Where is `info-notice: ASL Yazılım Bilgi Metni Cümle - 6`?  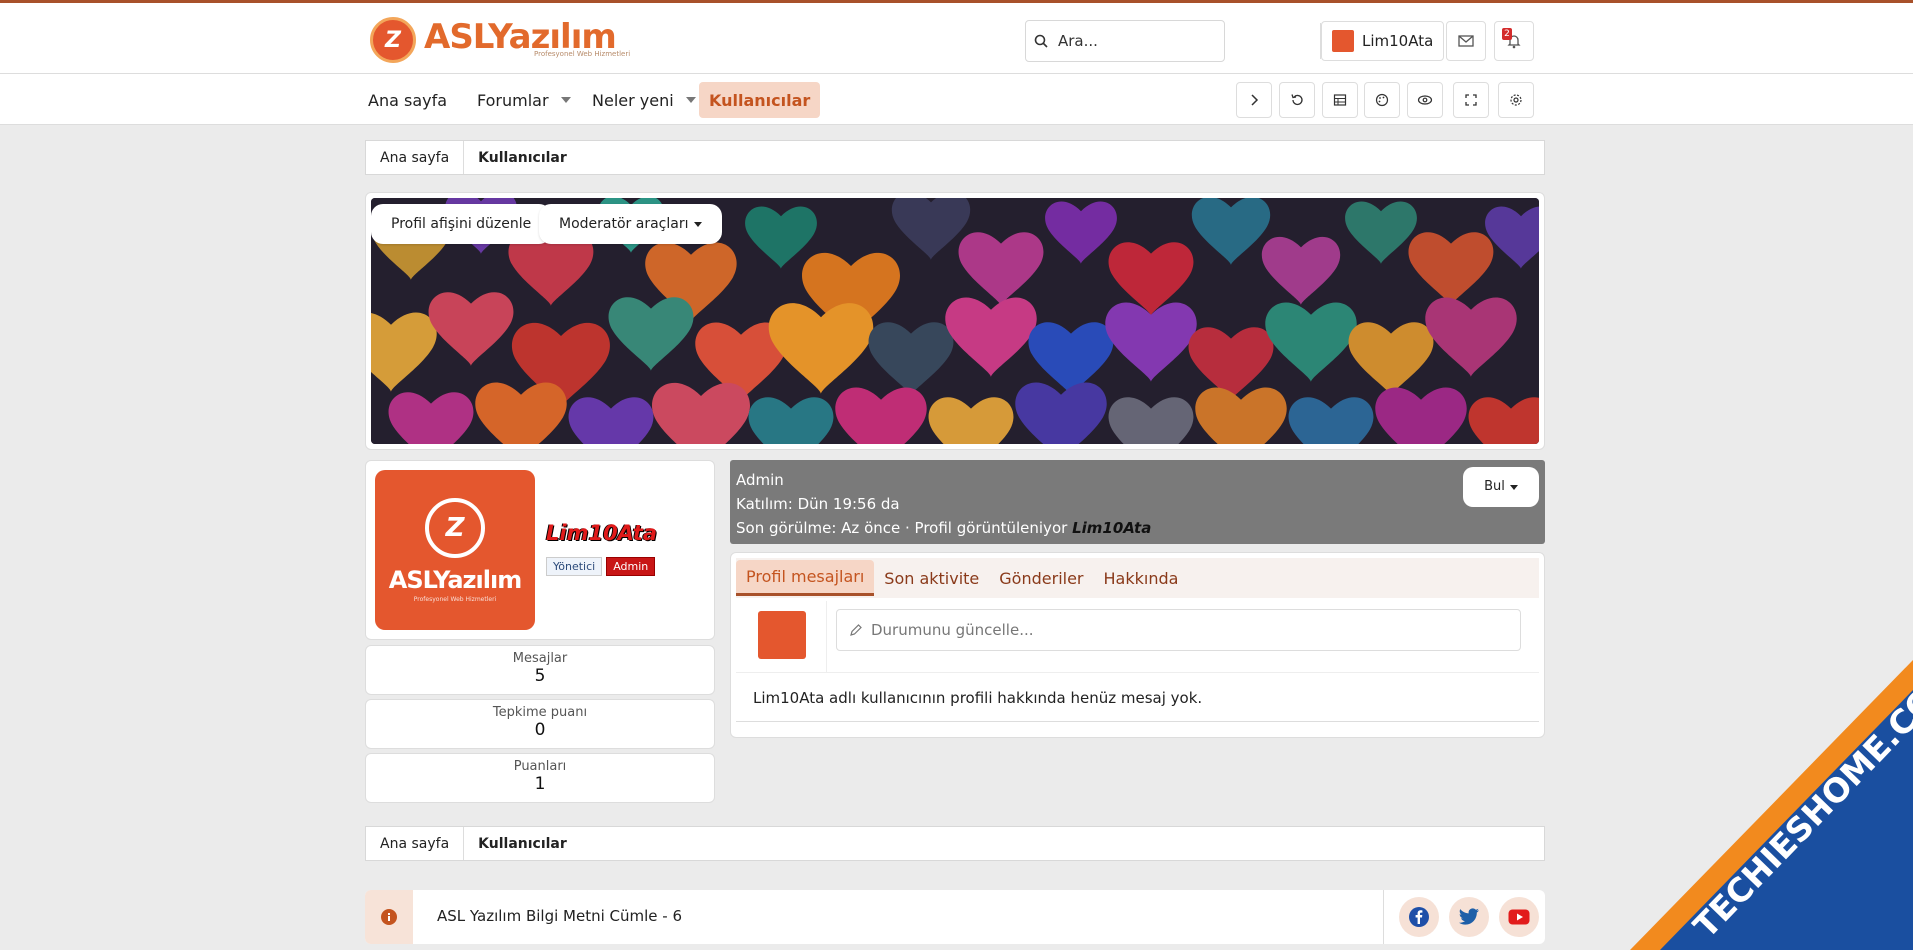
info-notice: ASL Yazılım Bilgi Metni Cümle - 6 is located at coordinates (955, 917).